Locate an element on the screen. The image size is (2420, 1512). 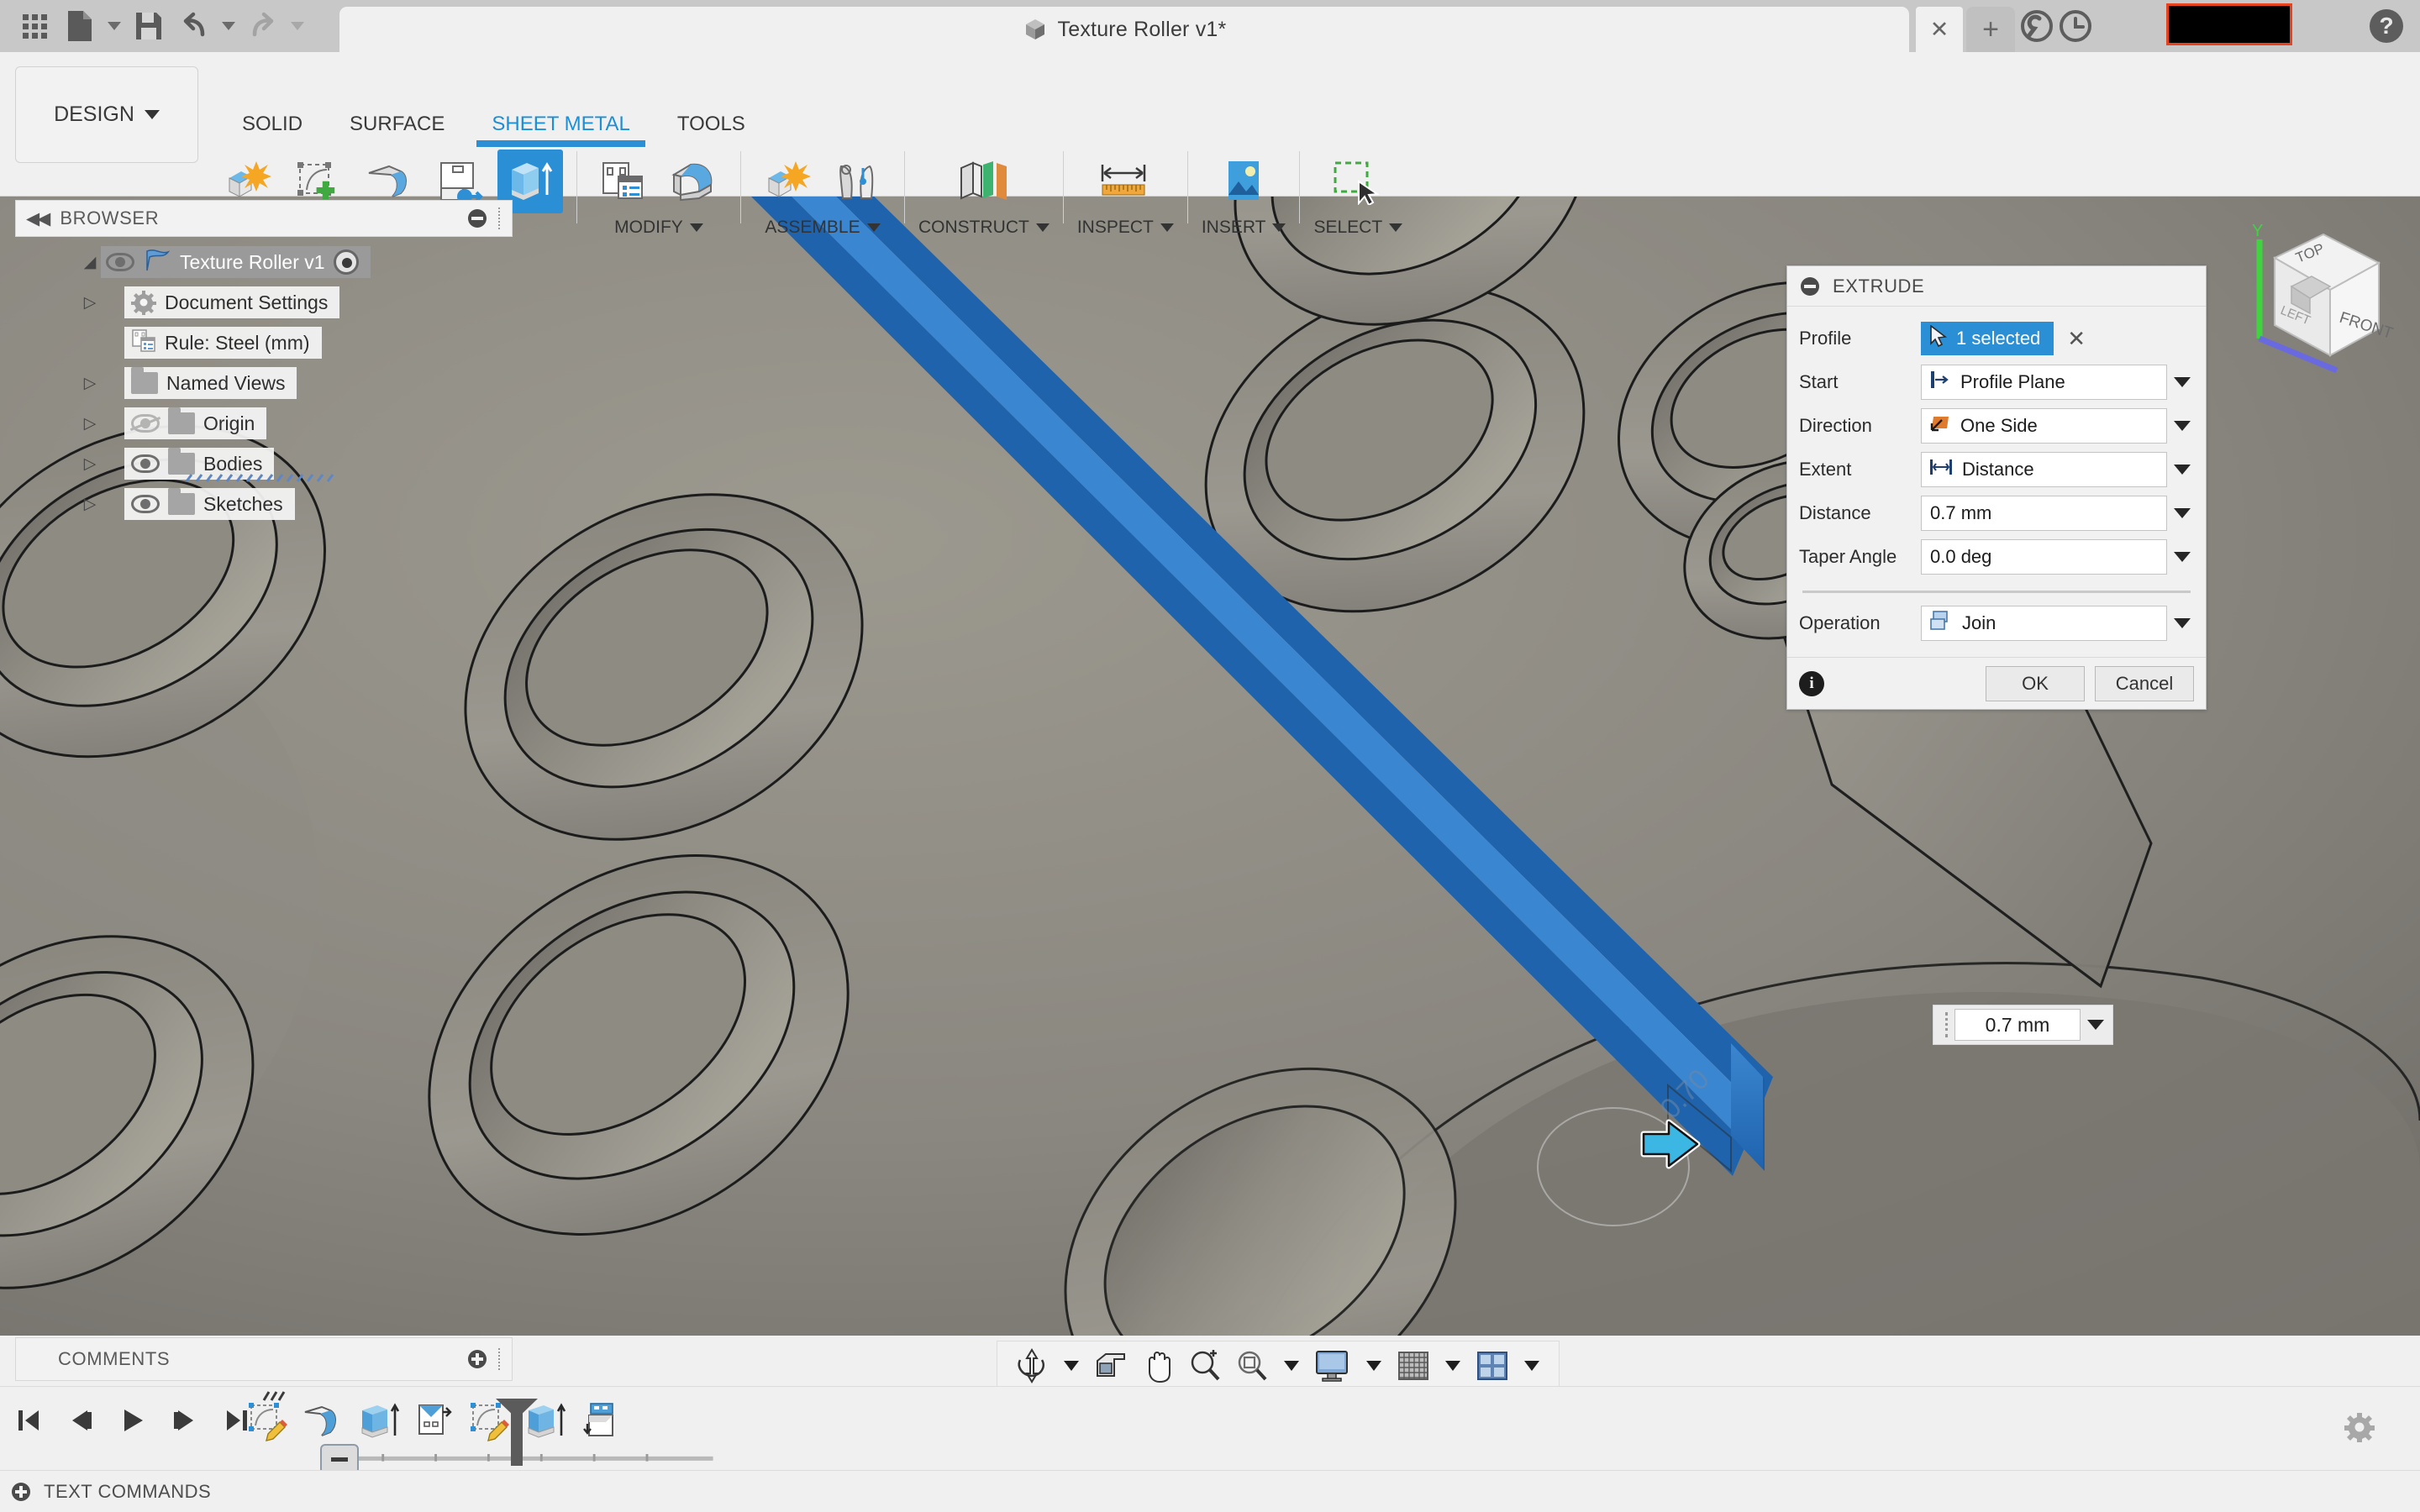
tab-solid: SOLID is located at coordinates (272, 124).